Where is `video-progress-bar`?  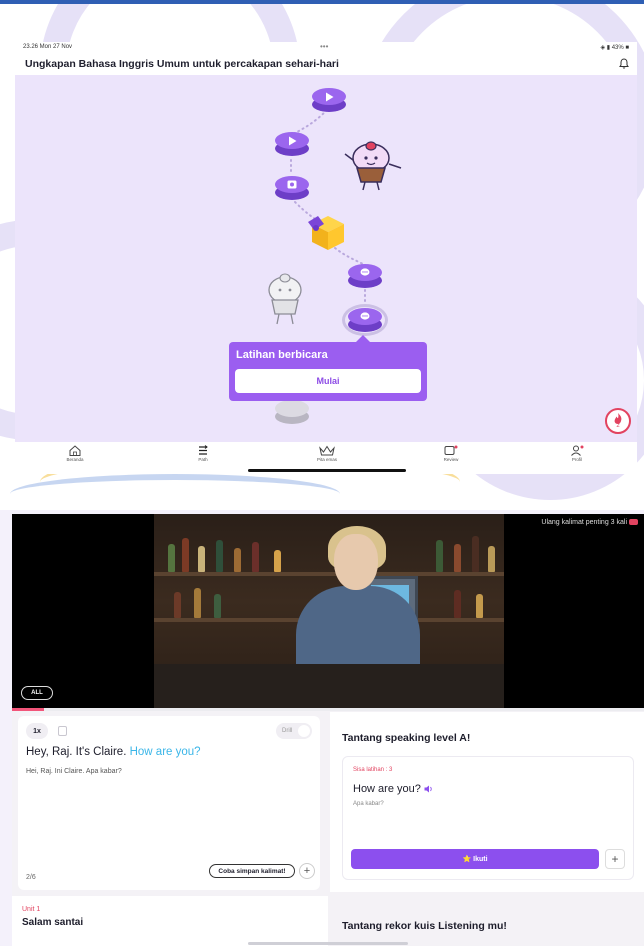
video-progress-bar is located at coordinates (328, 709).